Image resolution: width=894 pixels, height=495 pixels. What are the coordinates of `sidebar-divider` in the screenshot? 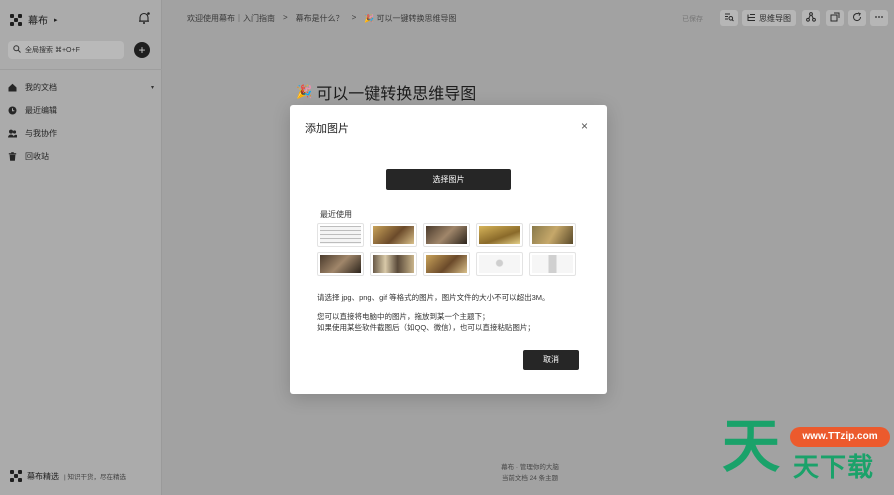 It's located at (81, 69).